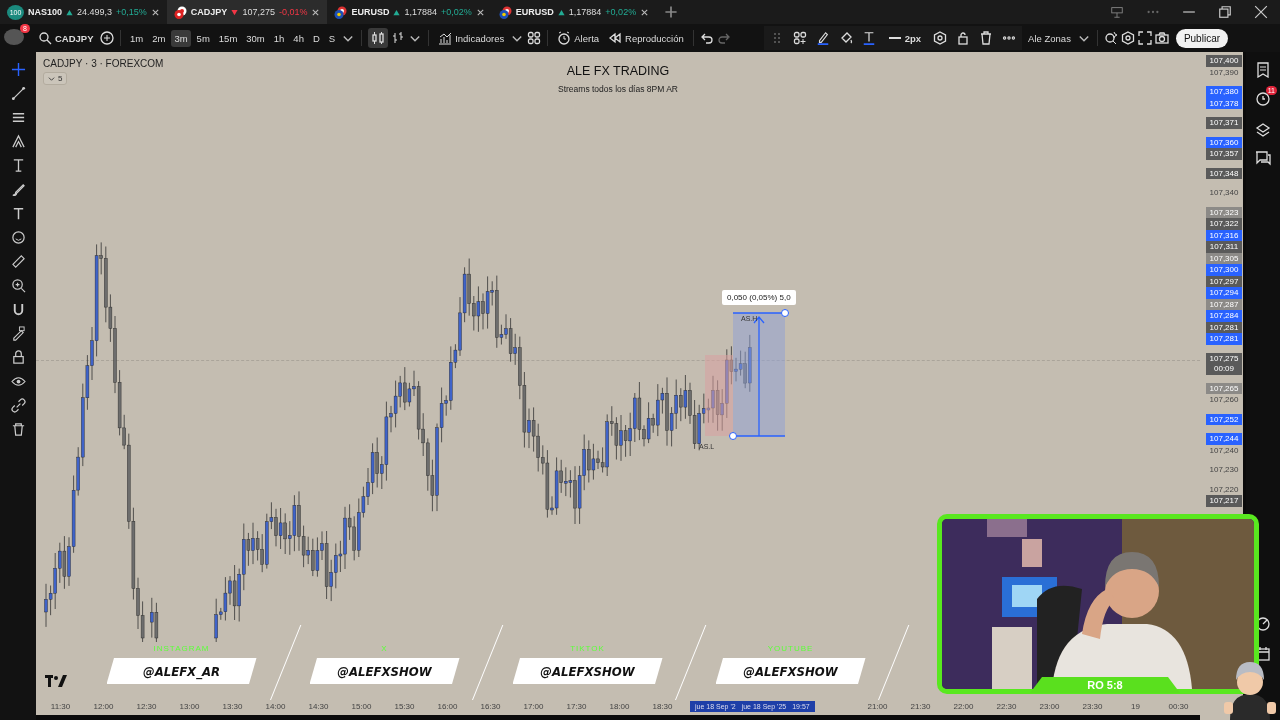 Image resolution: width=1280 pixels, height=720 pixels. Describe the element at coordinates (55, 78) in the screenshot. I see `collapse-button: 5` at that location.